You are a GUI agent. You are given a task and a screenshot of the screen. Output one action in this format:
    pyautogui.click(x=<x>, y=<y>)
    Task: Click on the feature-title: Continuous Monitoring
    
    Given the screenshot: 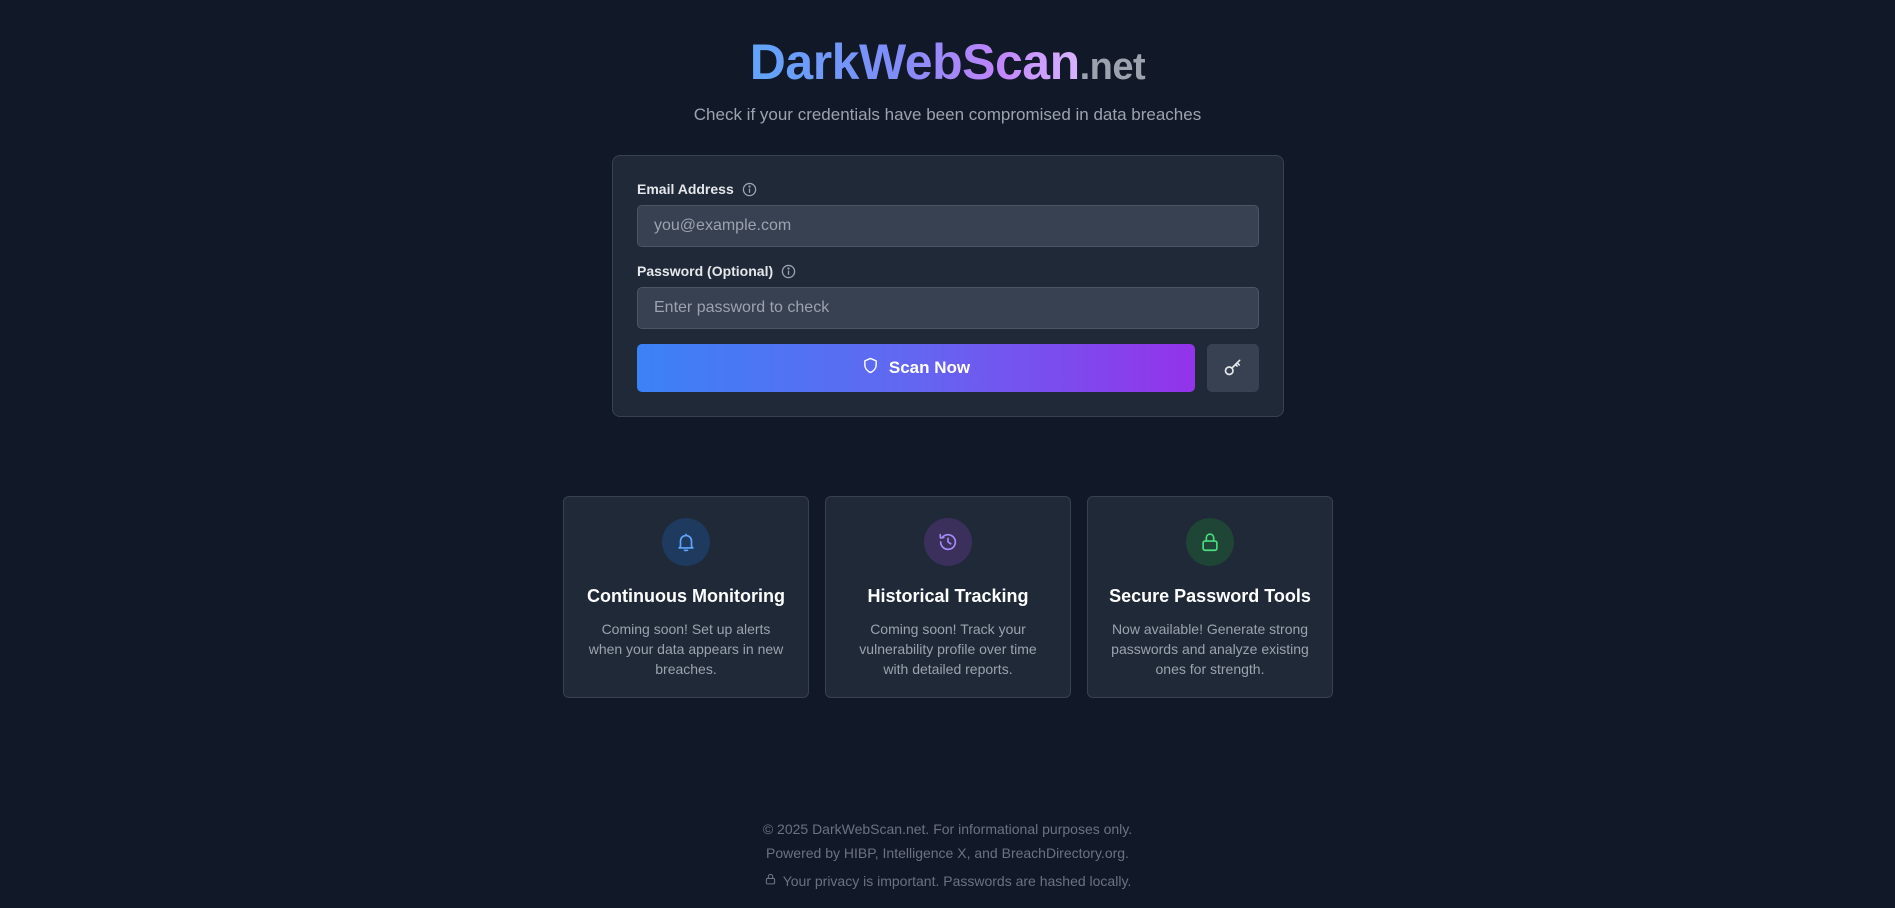 What is the action you would take?
    pyautogui.click(x=686, y=596)
    